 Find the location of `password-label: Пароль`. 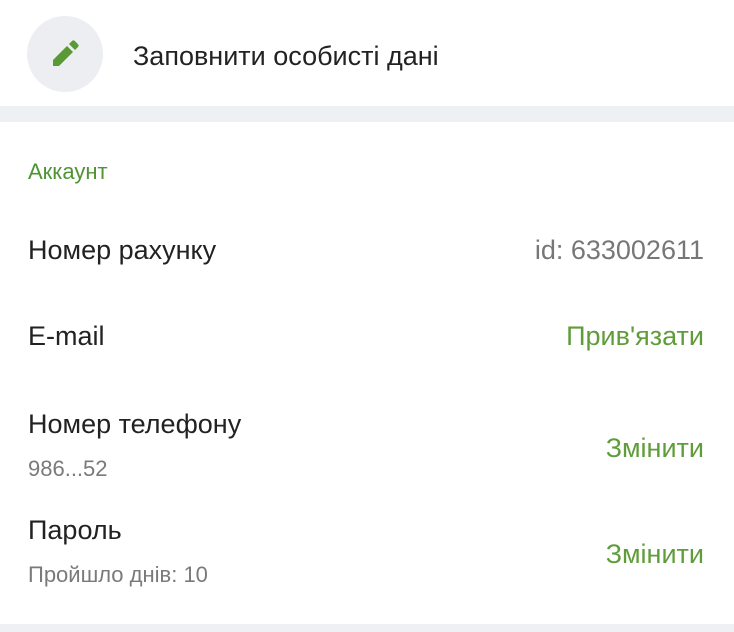

password-label: Пароль is located at coordinates (75, 530).